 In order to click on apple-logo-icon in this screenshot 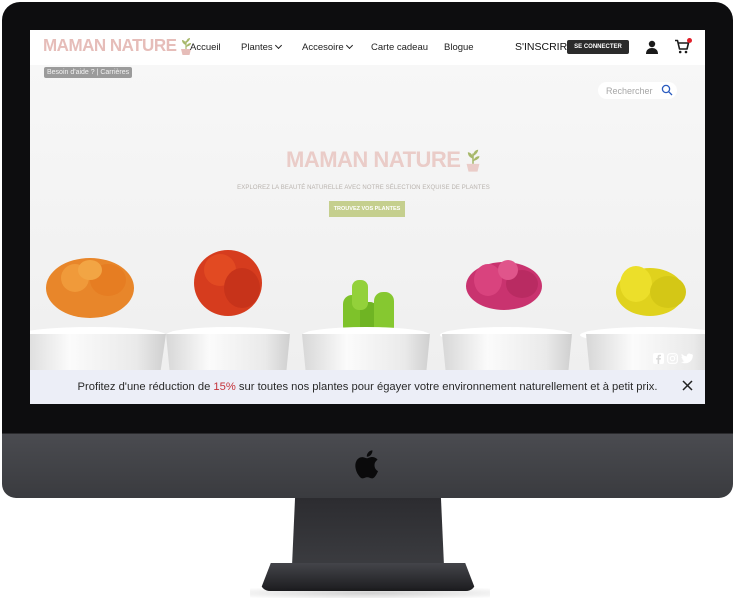, I will do `click(366, 464)`.